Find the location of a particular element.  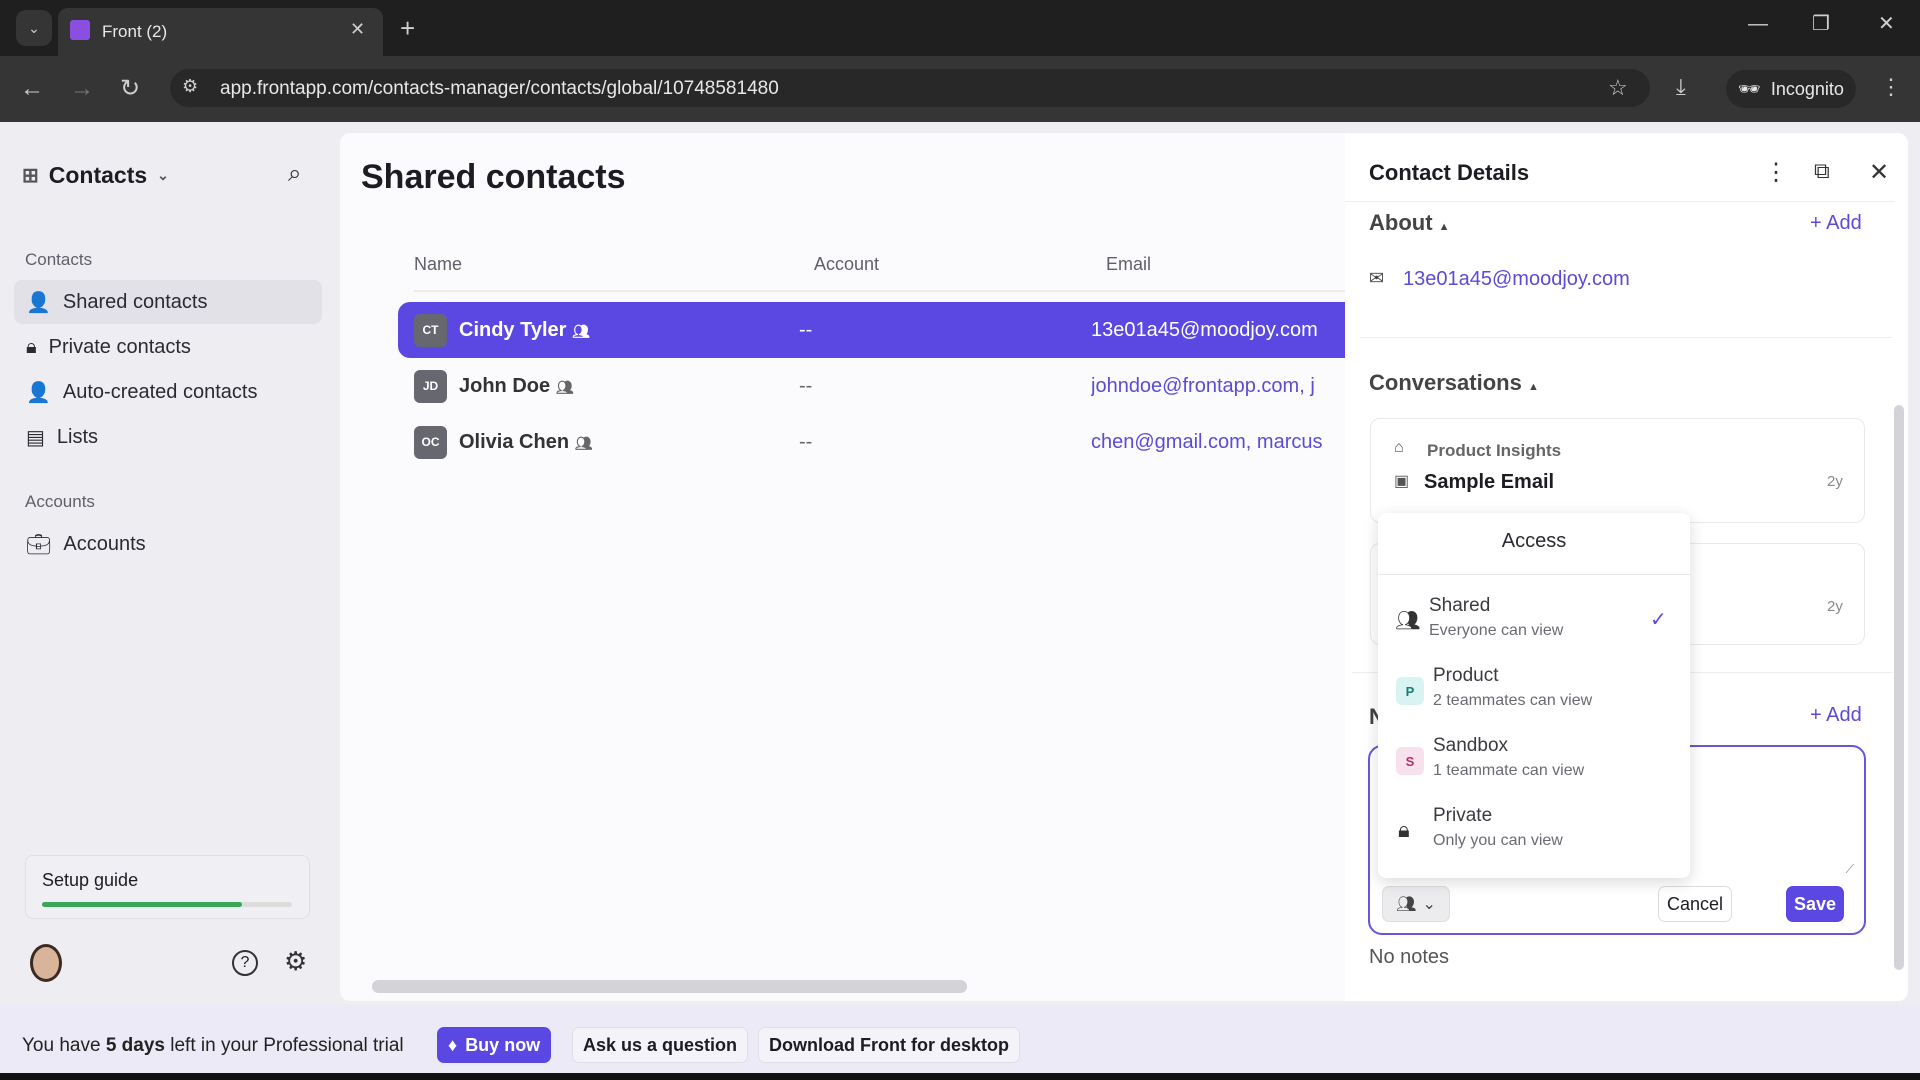

conversations-section-toggle: Conversations ▲ is located at coordinates (1454, 383).